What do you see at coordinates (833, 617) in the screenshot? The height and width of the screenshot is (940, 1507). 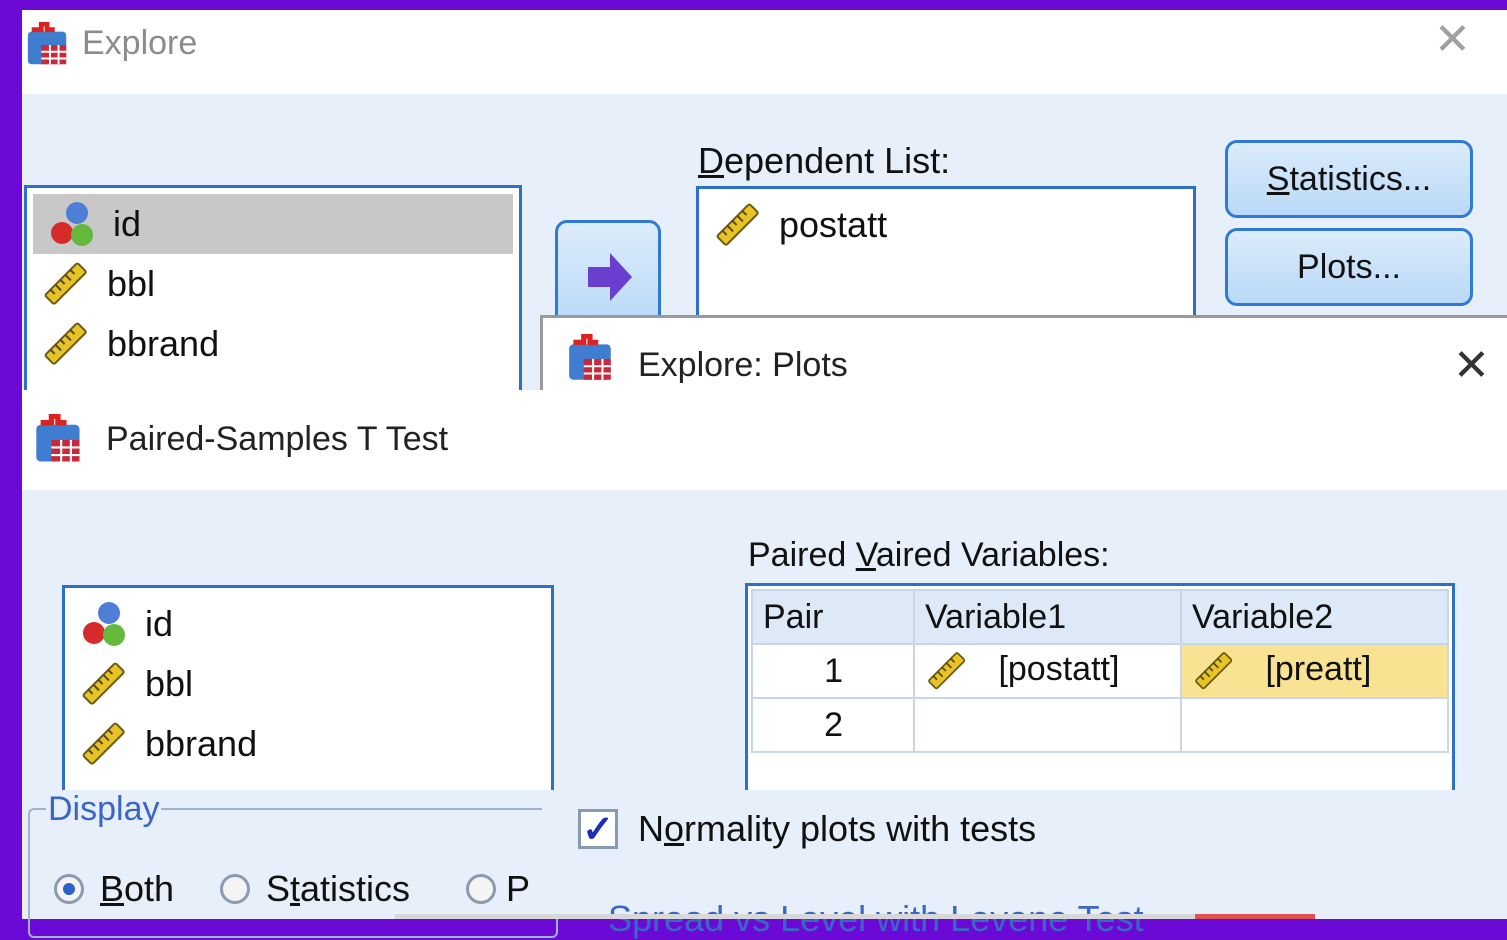 I see `column-header-pair: Pair` at bounding box center [833, 617].